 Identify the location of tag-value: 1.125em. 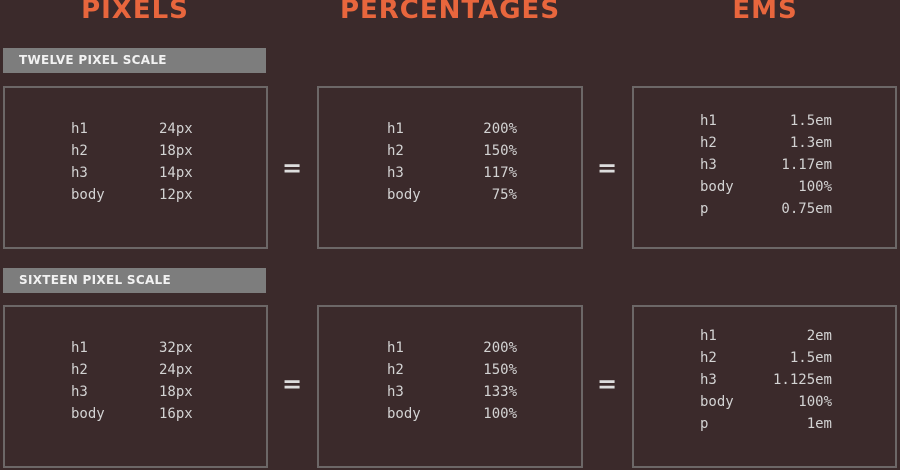
(802, 380).